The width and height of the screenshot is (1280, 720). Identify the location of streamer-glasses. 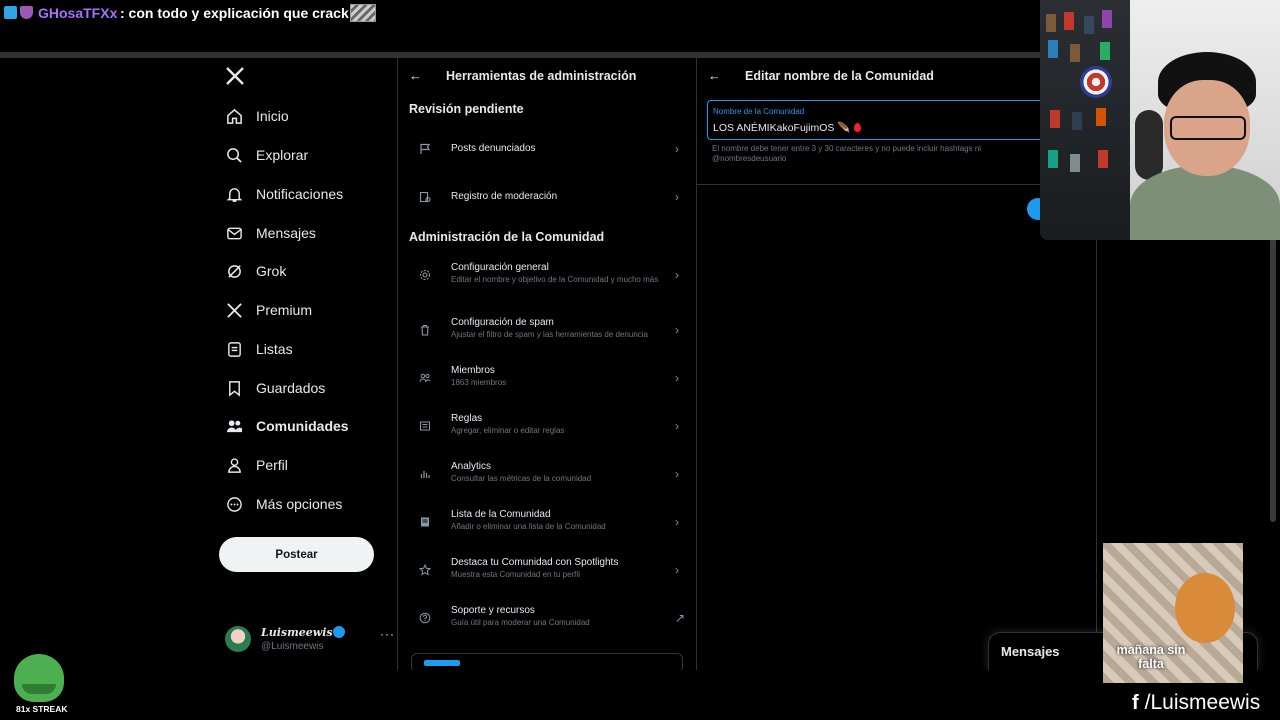
(1208, 128).